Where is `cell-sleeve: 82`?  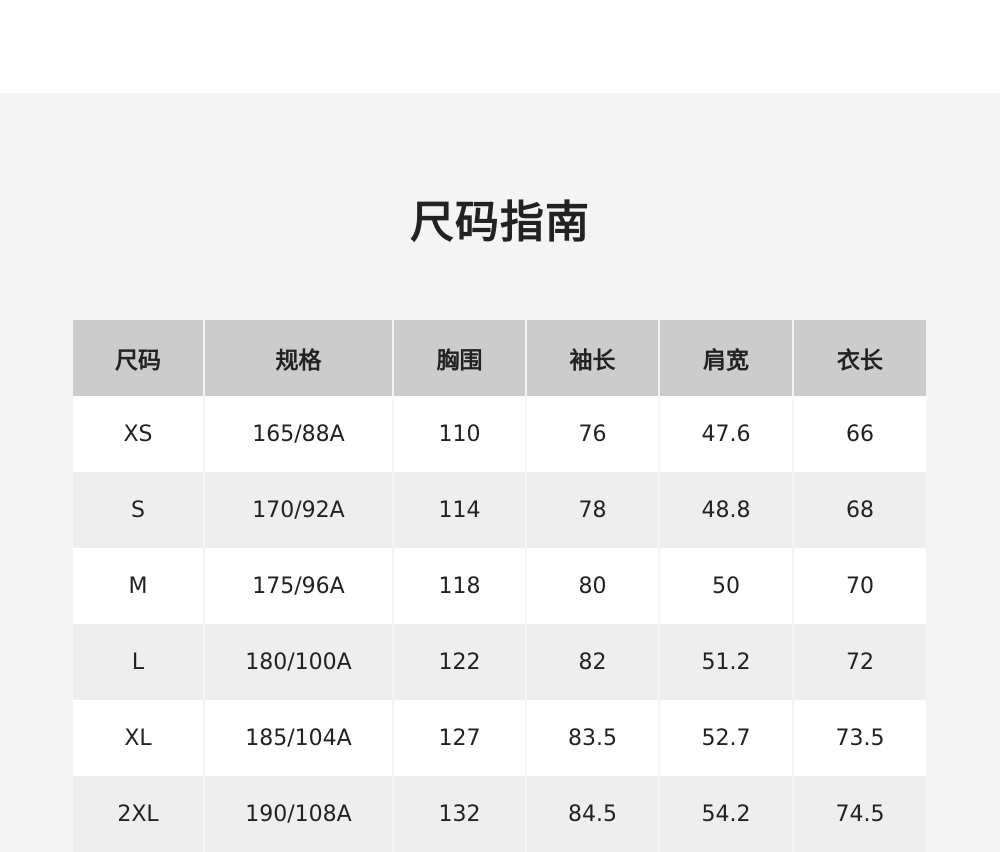 cell-sleeve: 82 is located at coordinates (593, 662).